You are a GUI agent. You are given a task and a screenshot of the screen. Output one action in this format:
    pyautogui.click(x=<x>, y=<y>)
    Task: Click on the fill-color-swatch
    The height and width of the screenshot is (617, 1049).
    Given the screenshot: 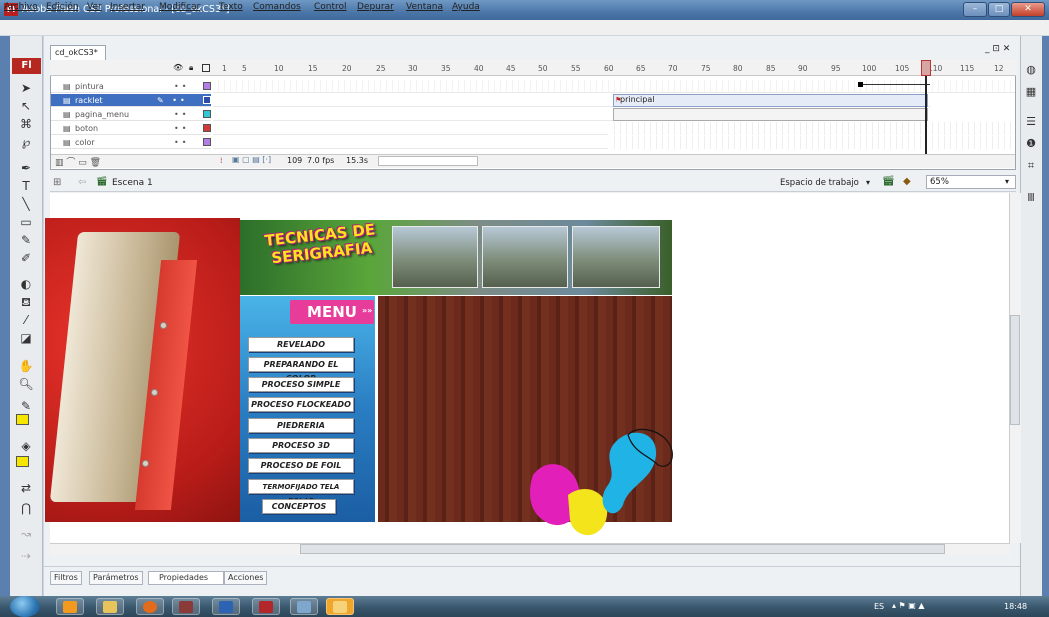 What is the action you would take?
    pyautogui.click(x=22, y=461)
    